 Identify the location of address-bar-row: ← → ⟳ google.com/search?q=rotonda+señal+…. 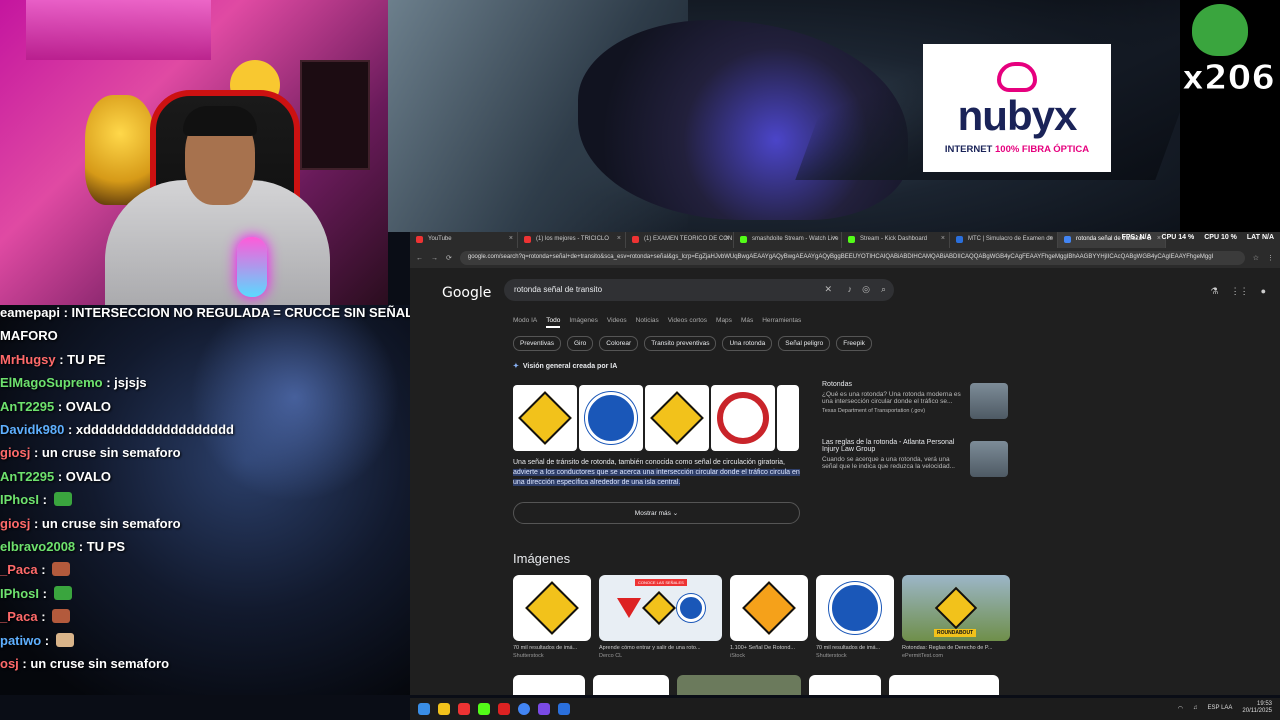
(845, 258).